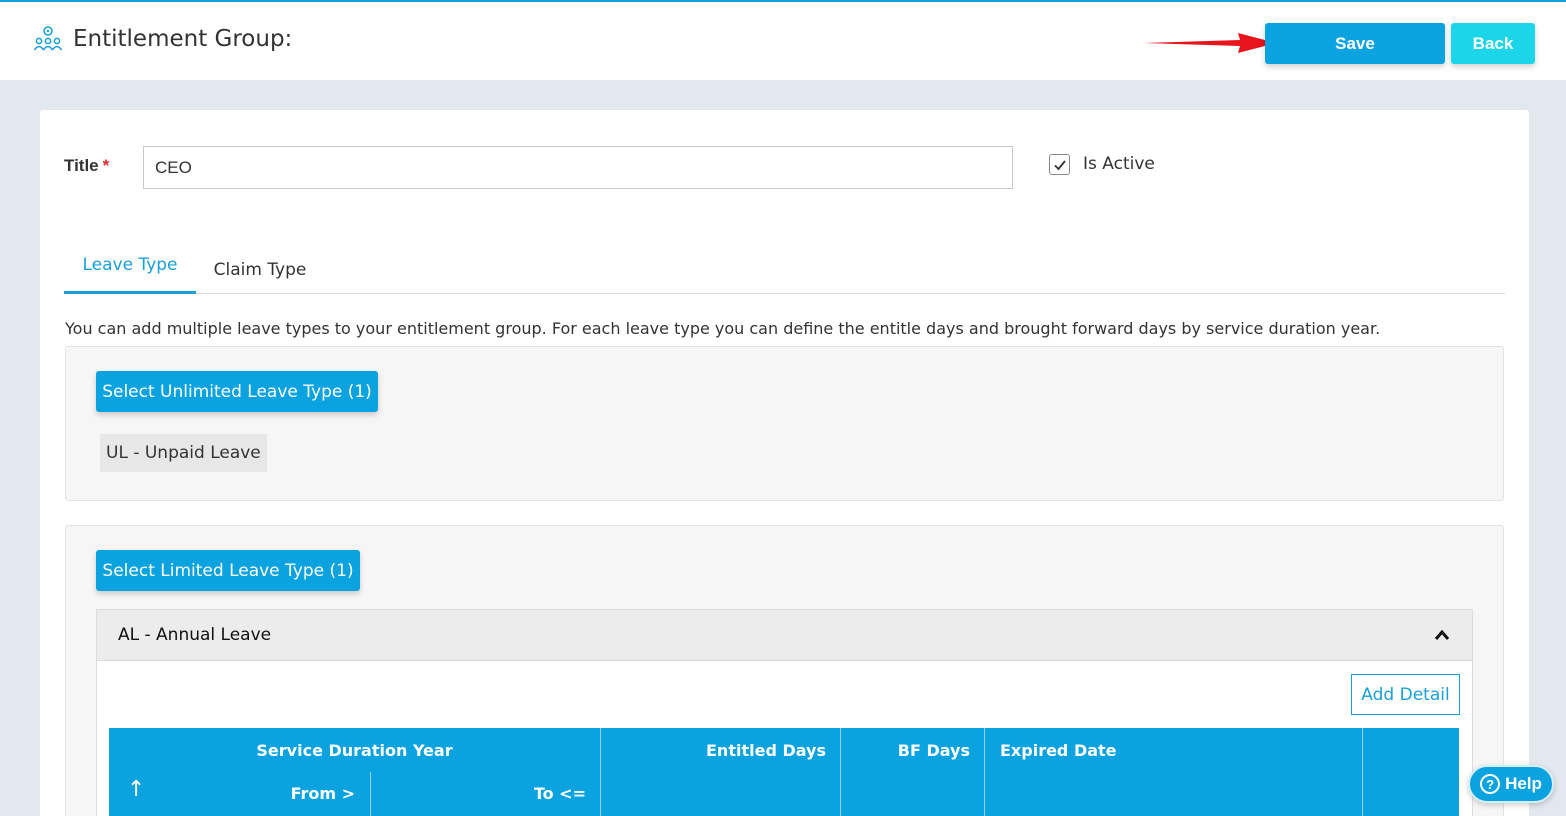  What do you see at coordinates (1210, 43) in the screenshot?
I see `annotation-arrow-icon` at bounding box center [1210, 43].